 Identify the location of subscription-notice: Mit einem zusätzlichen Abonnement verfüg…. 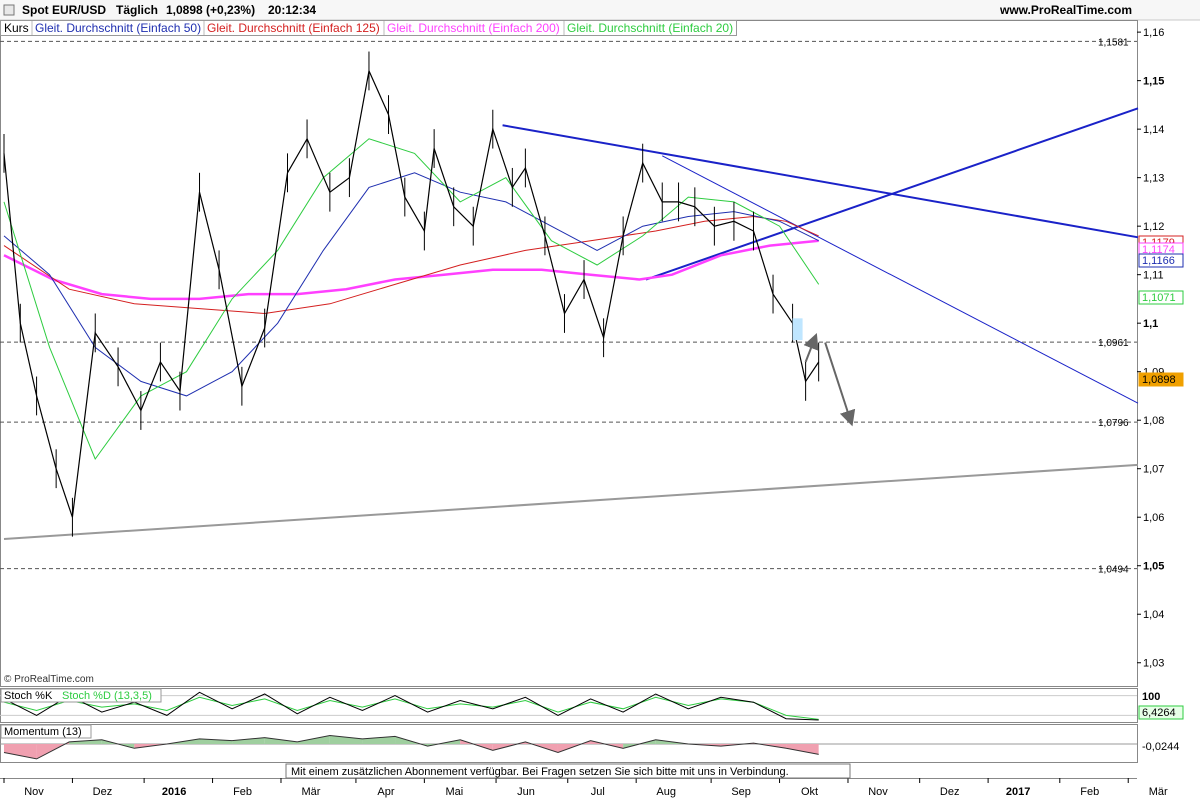
(540, 772).